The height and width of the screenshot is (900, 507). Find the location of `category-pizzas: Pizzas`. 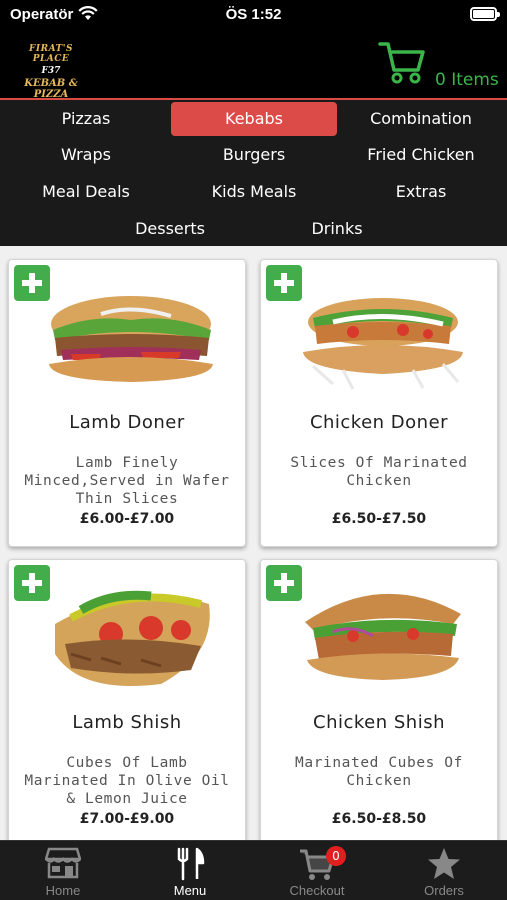

category-pizzas: Pizzas is located at coordinates (86, 119).